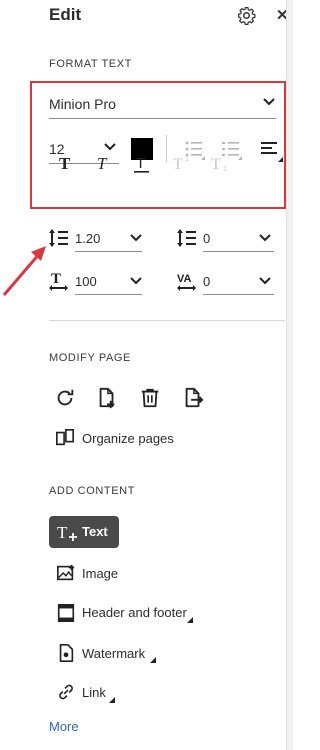  Describe the element at coordinates (86, 281) in the screenshot. I see `horizontal-scale-value: 100` at that location.